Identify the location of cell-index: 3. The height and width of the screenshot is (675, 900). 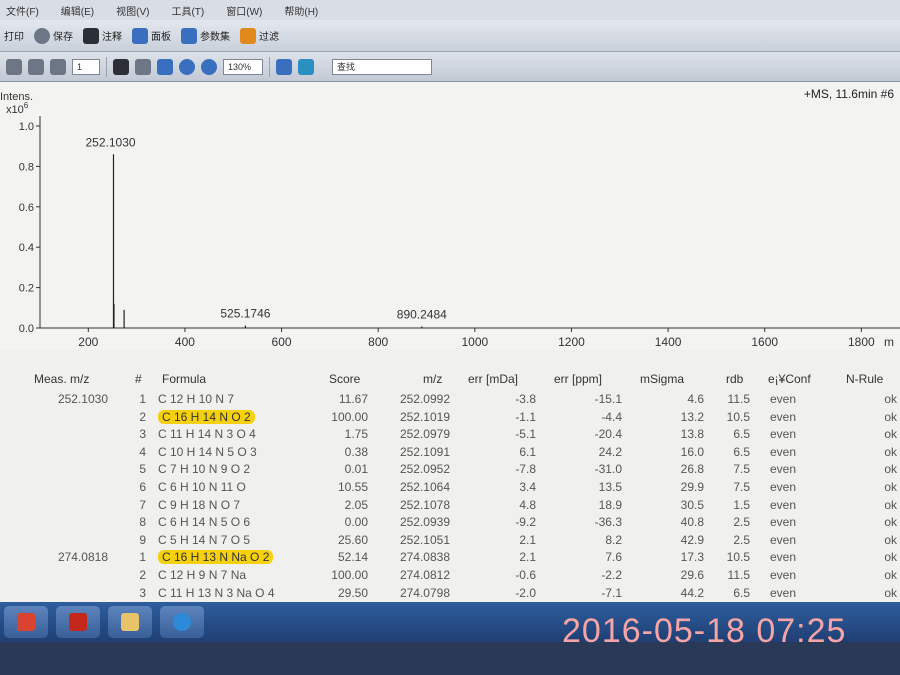
(142, 592).